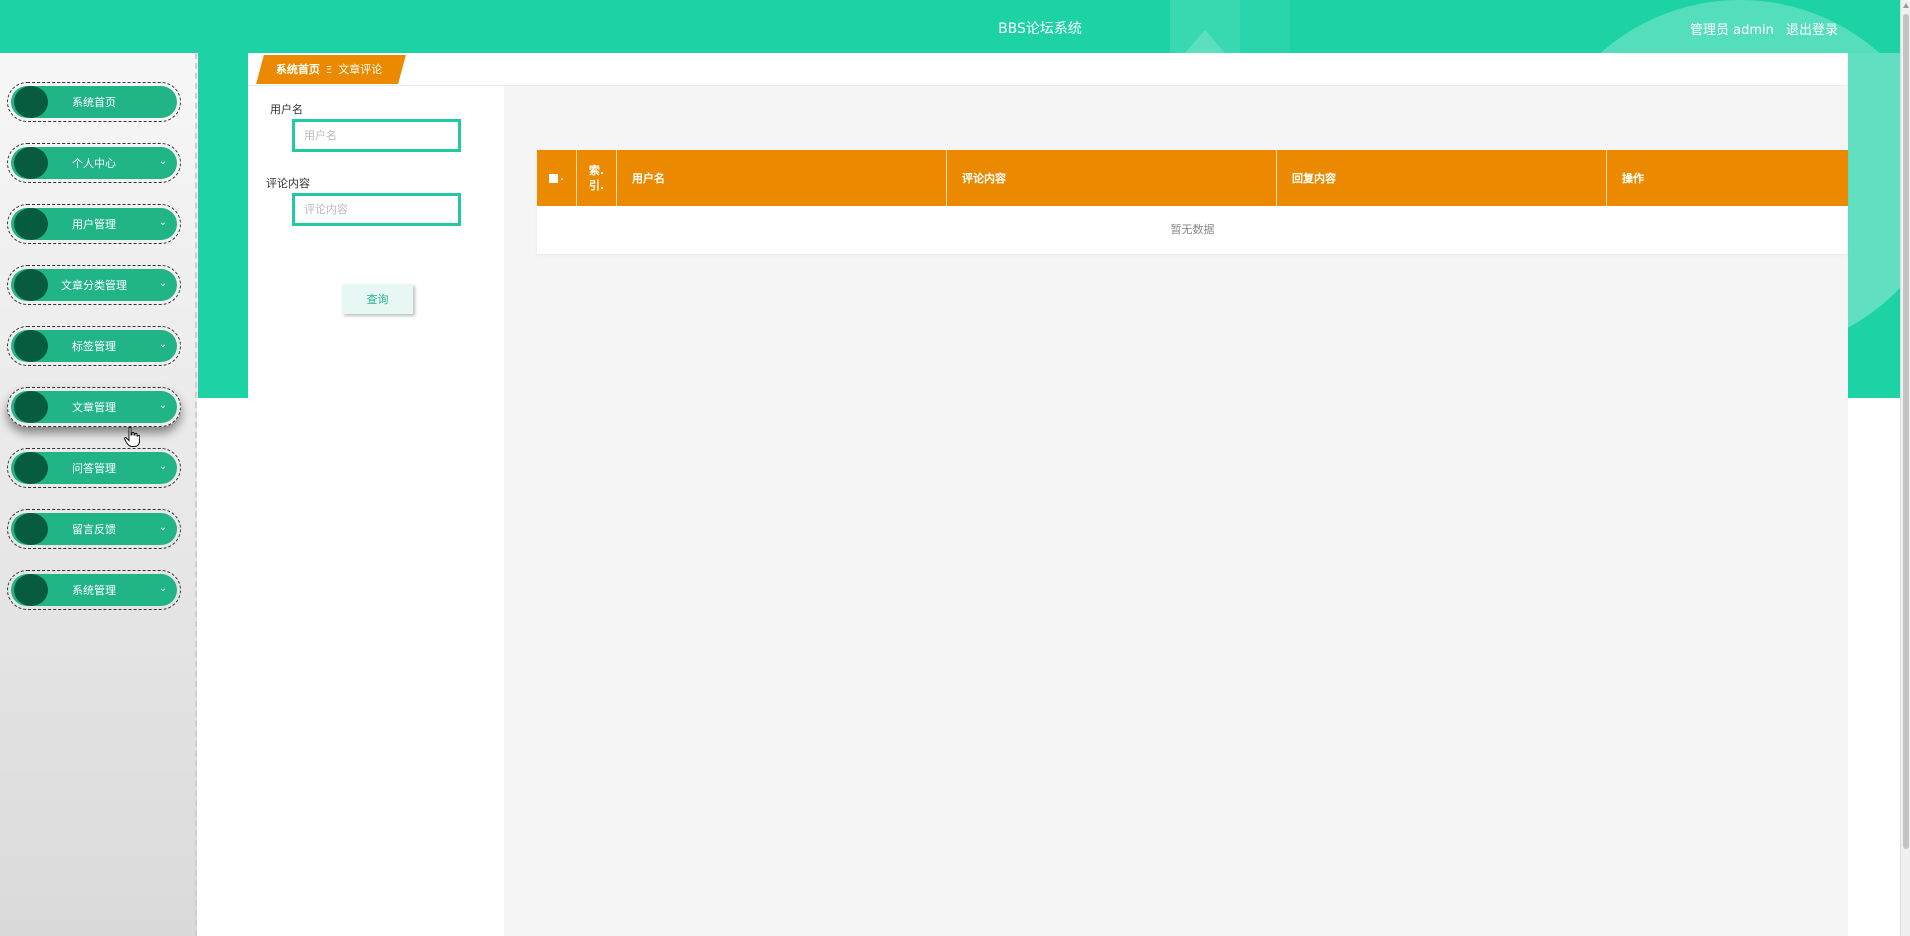 This screenshot has width=1910, height=936. Describe the element at coordinates (1906, 431) in the screenshot. I see `scrollbar-thumb` at that location.